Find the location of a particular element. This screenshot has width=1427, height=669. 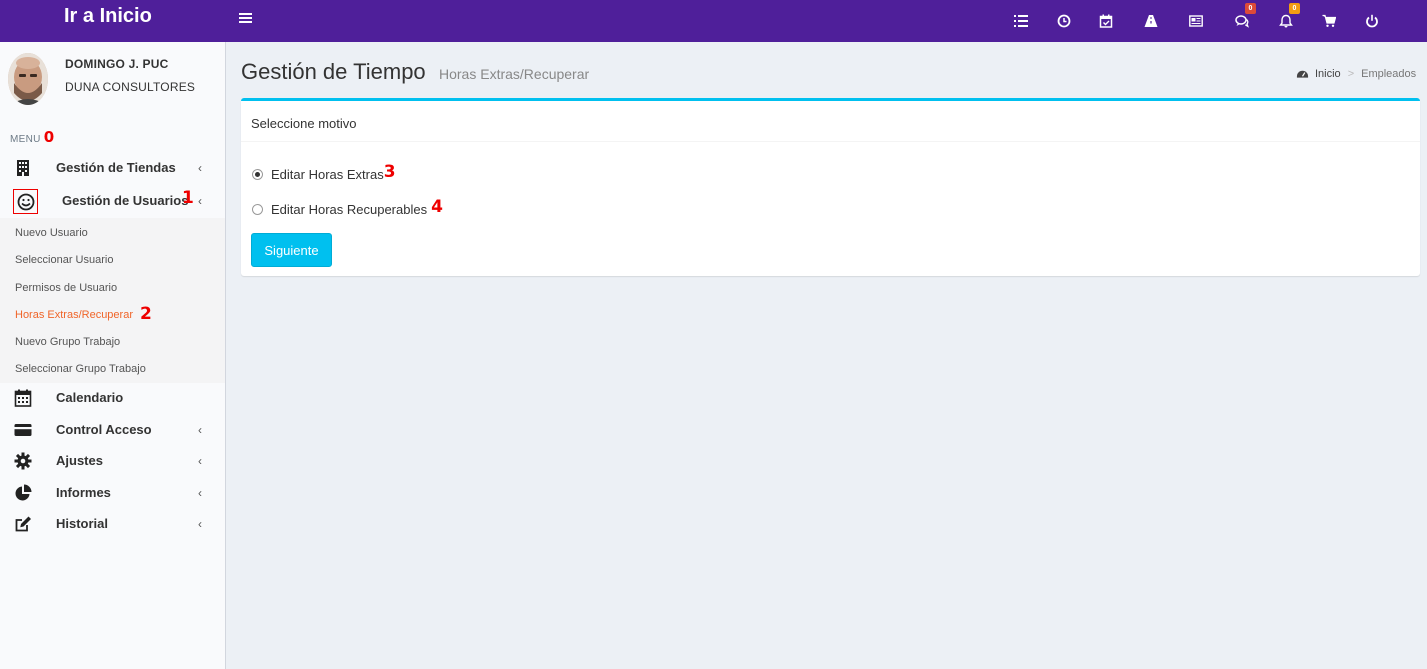

submenu-item-horas-extras: Horas Extras/Recuperar is located at coordinates (74, 315).